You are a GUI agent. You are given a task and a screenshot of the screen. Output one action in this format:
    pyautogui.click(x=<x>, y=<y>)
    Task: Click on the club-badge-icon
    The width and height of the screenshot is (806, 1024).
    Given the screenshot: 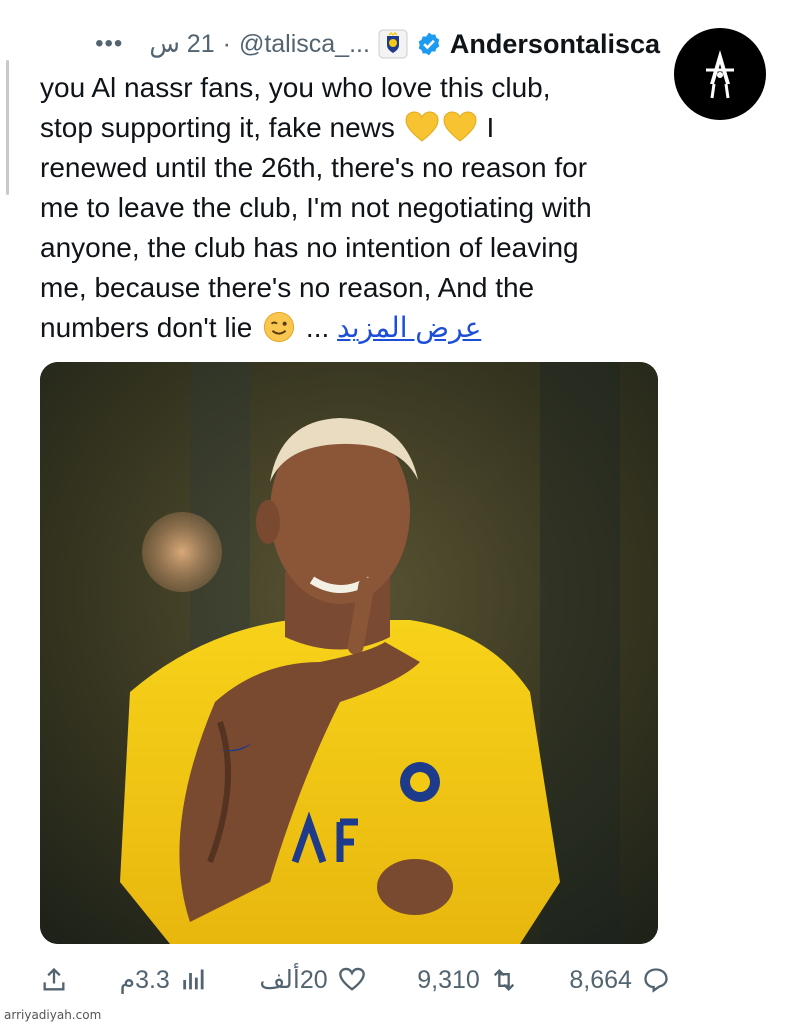 What is the action you would take?
    pyautogui.click(x=393, y=44)
    